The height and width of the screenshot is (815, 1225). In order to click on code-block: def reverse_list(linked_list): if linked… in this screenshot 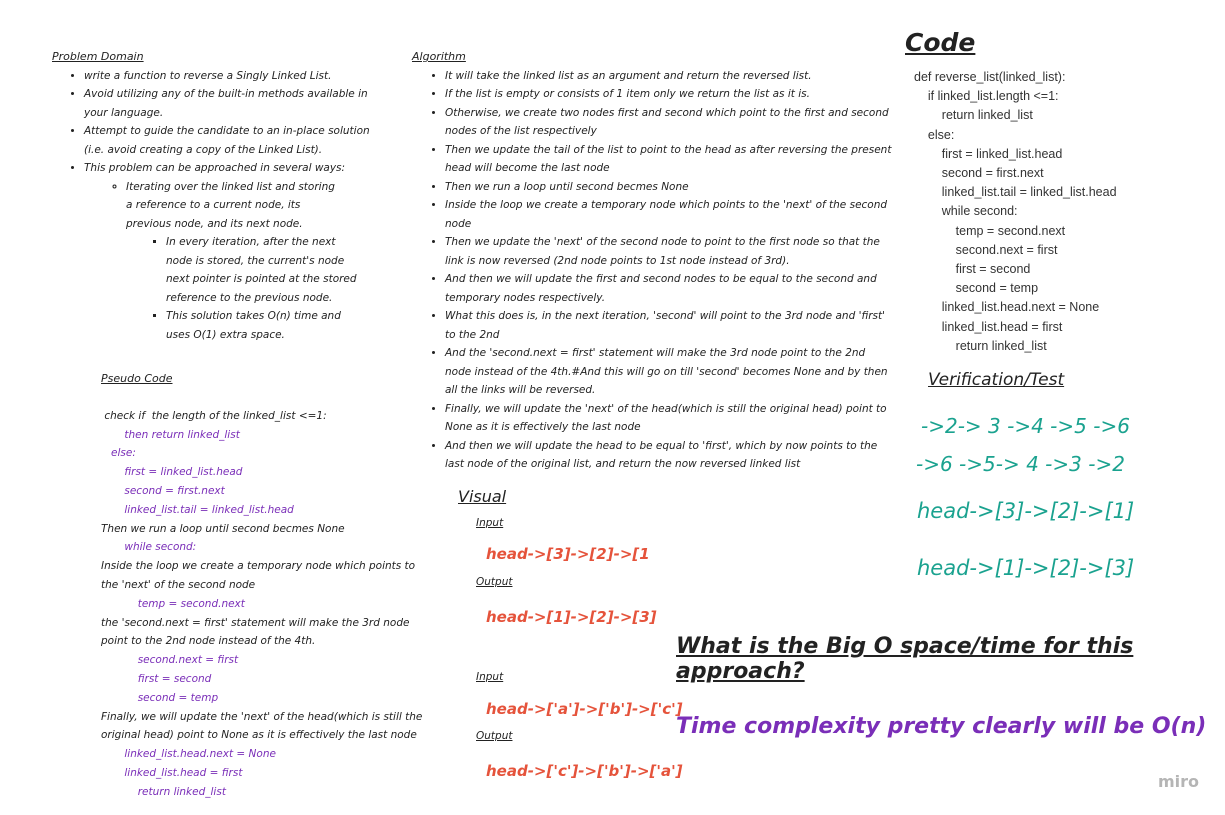, I will do `click(1015, 212)`.